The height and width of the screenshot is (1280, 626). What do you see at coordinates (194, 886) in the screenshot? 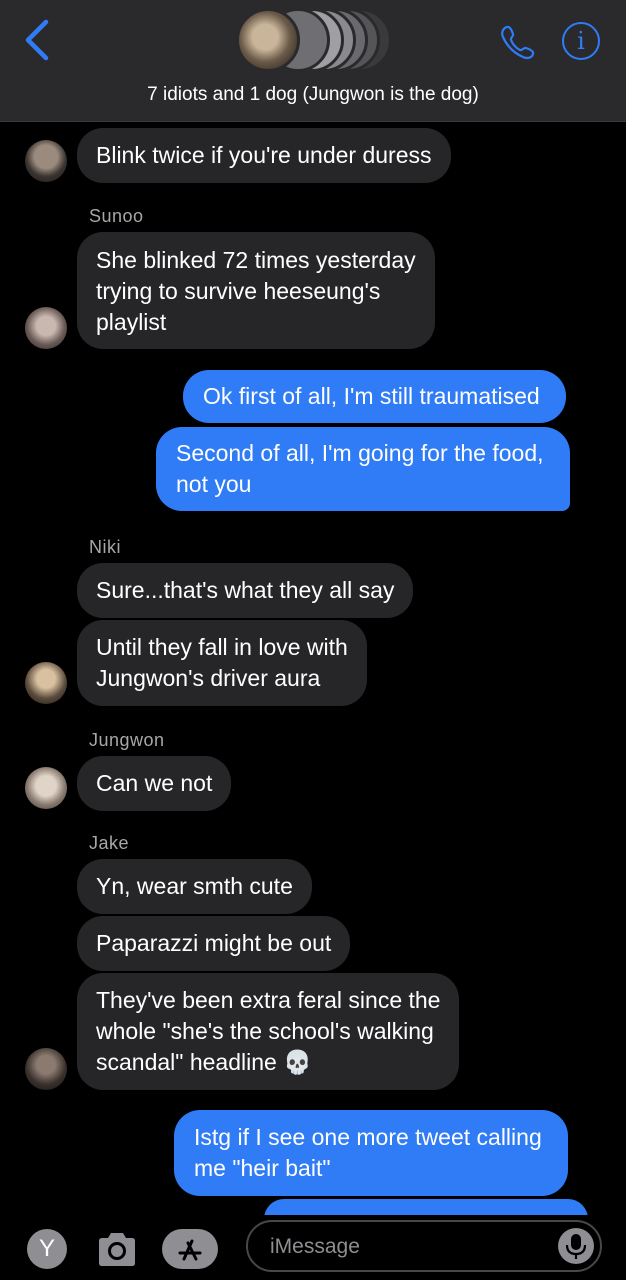
I see `message-bubble-incoming: Yn, wear smth cute` at bounding box center [194, 886].